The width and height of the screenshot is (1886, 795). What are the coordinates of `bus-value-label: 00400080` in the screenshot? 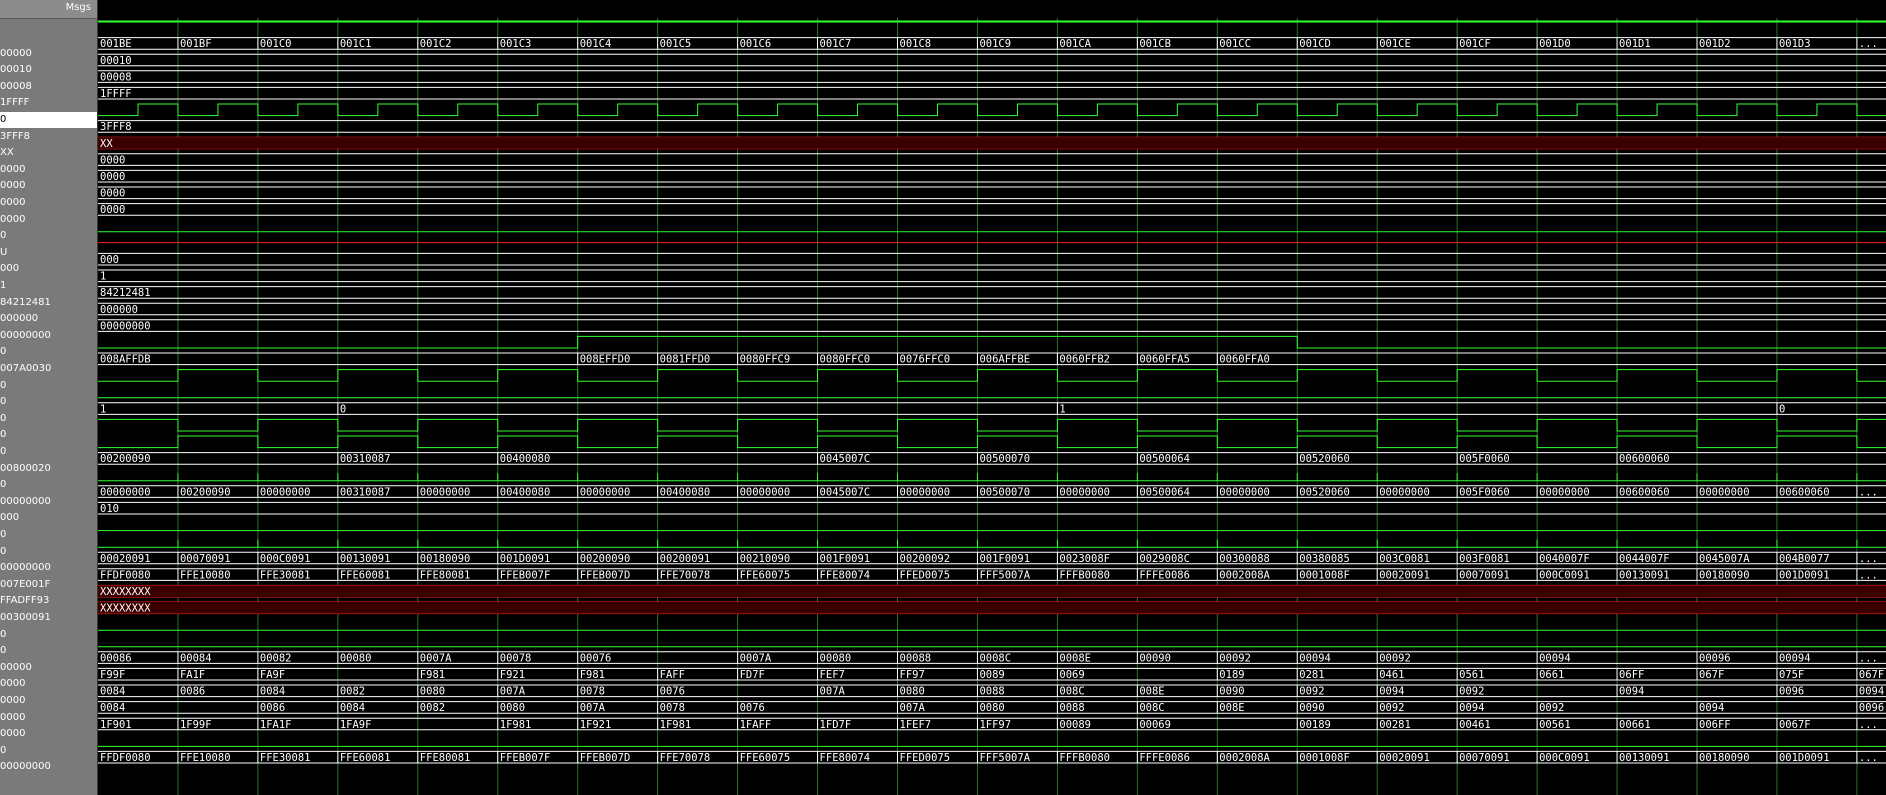 It's located at (525, 459).